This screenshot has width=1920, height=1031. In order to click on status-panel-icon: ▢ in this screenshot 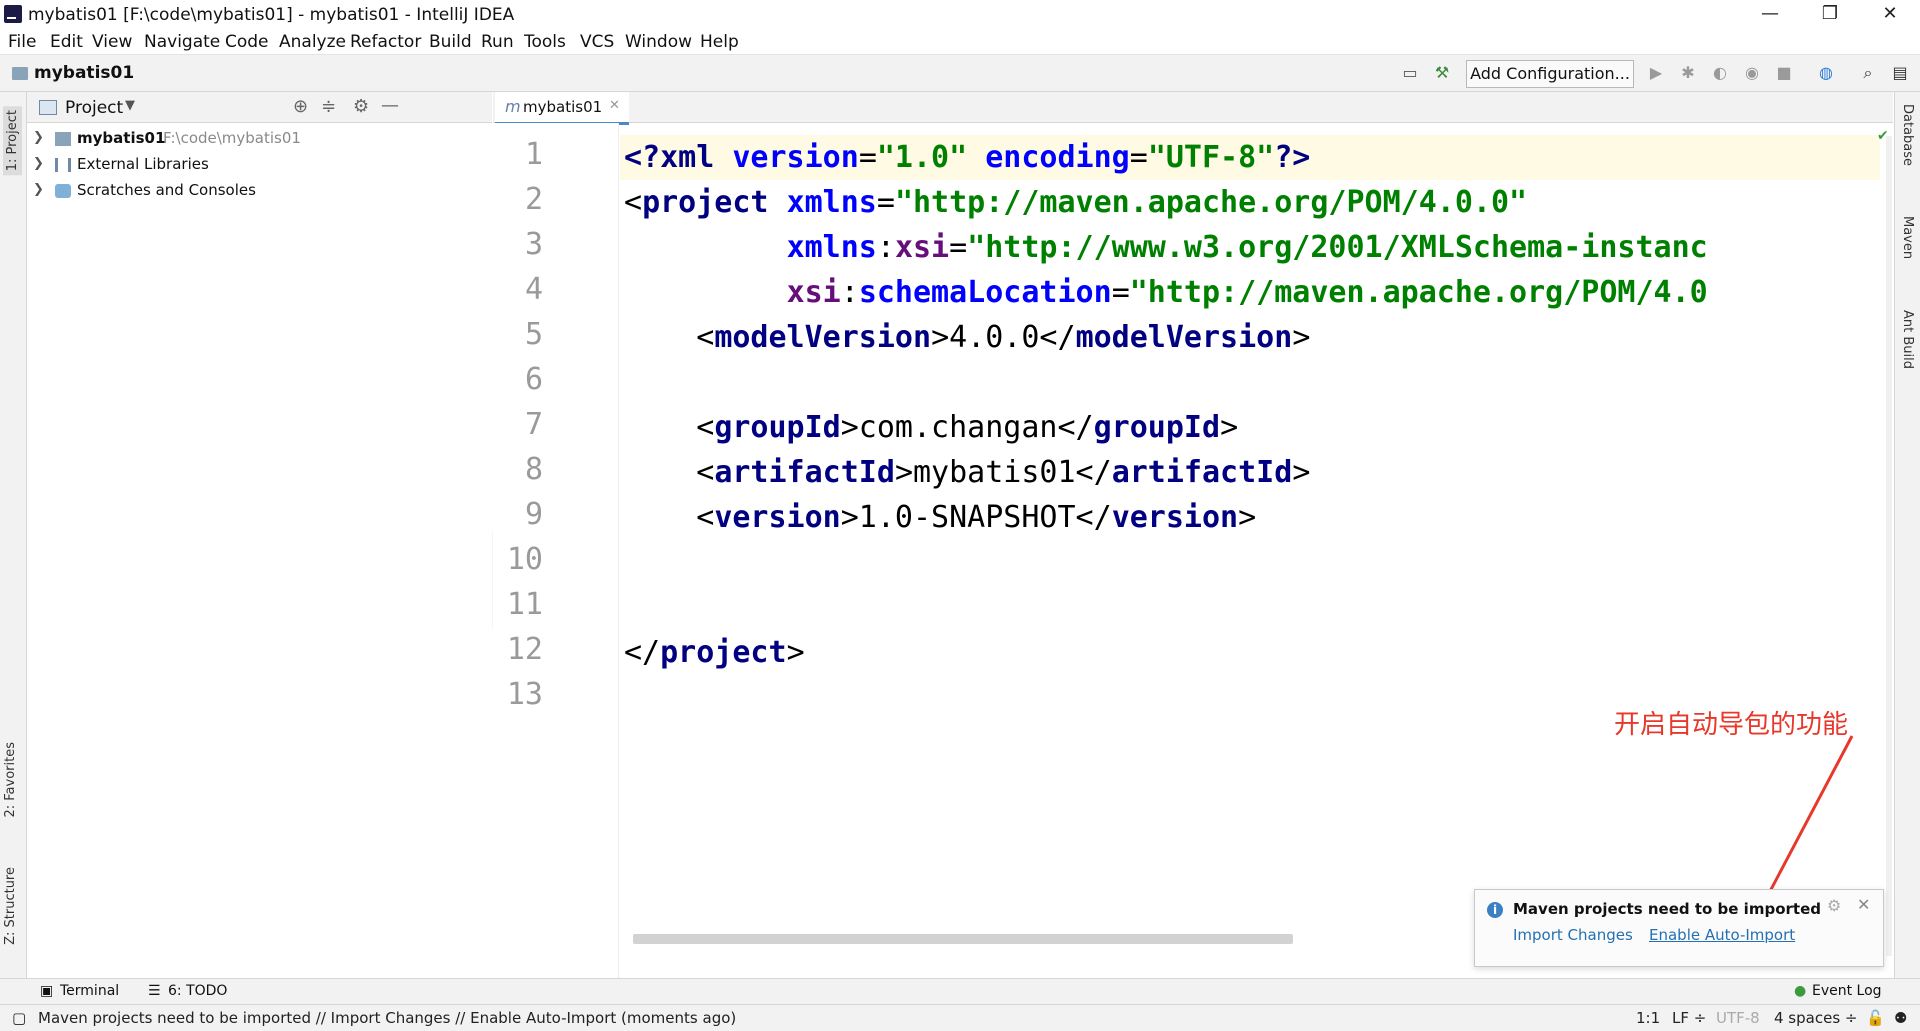, I will do `click(19, 1018)`.